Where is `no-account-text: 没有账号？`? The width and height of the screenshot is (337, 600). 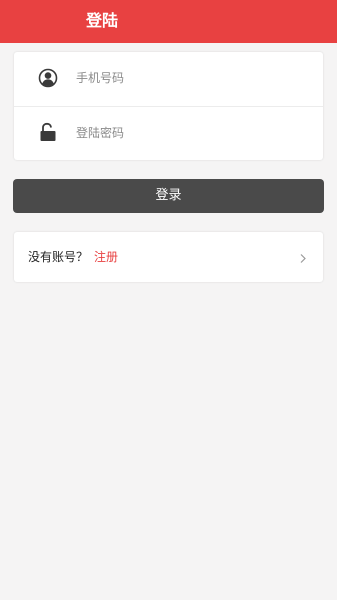
no-account-text: 没有账号？ is located at coordinates (58, 257).